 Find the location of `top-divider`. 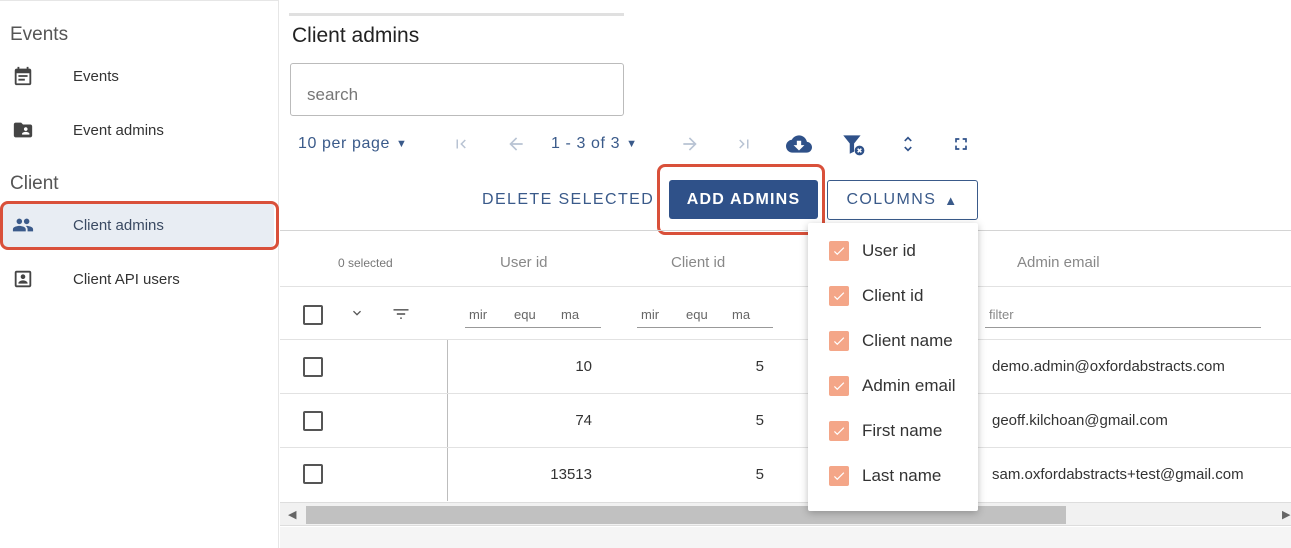

top-divider is located at coordinates (456, 14).